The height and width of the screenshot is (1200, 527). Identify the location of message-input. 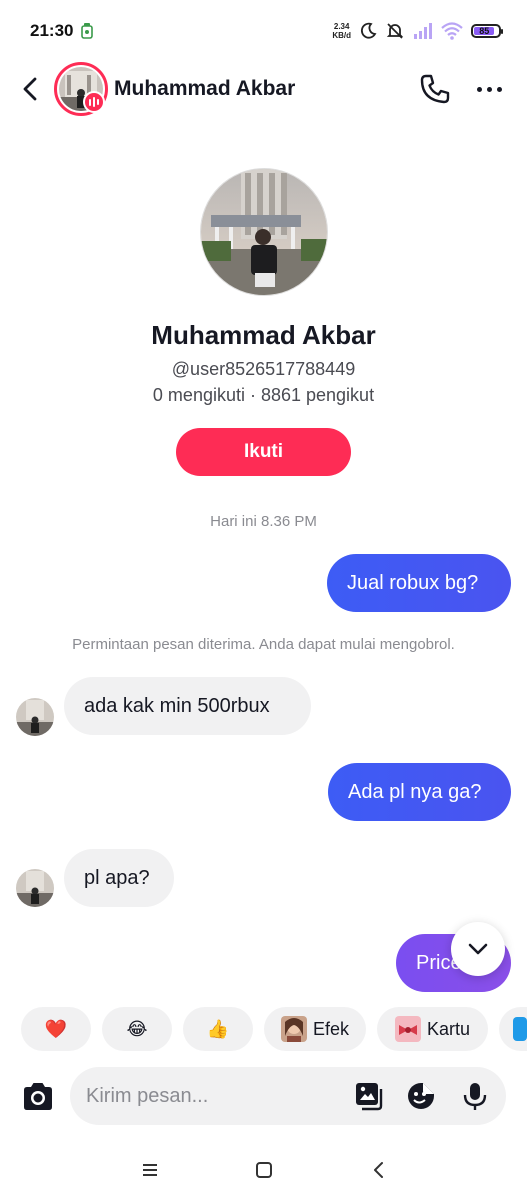
(216, 1096).